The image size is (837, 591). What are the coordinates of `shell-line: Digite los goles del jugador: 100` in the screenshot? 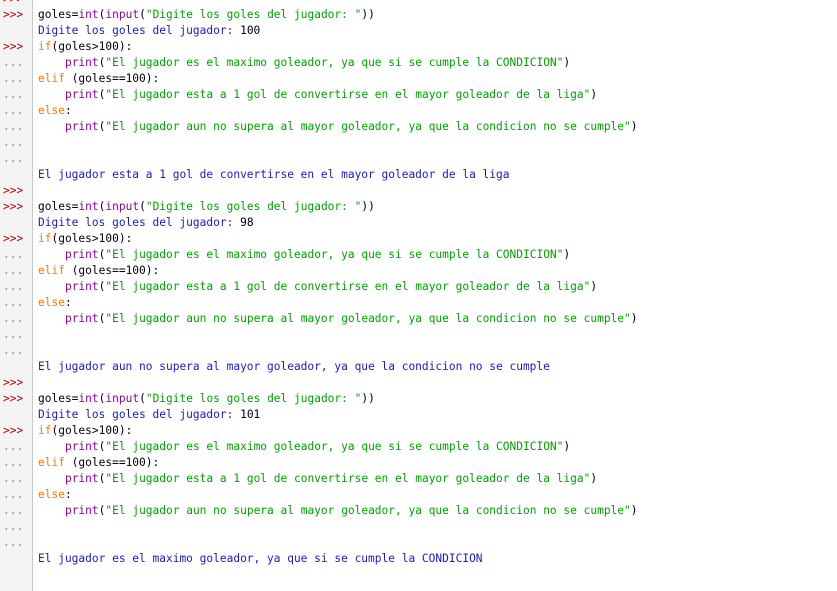 It's located at (418, 31).